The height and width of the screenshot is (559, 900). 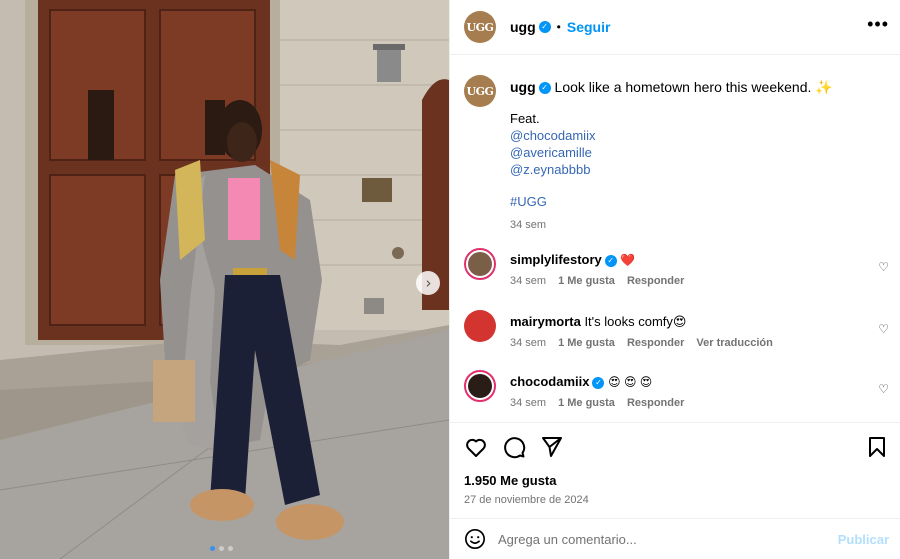 I want to click on bookmark-icon, so click(x=877, y=447).